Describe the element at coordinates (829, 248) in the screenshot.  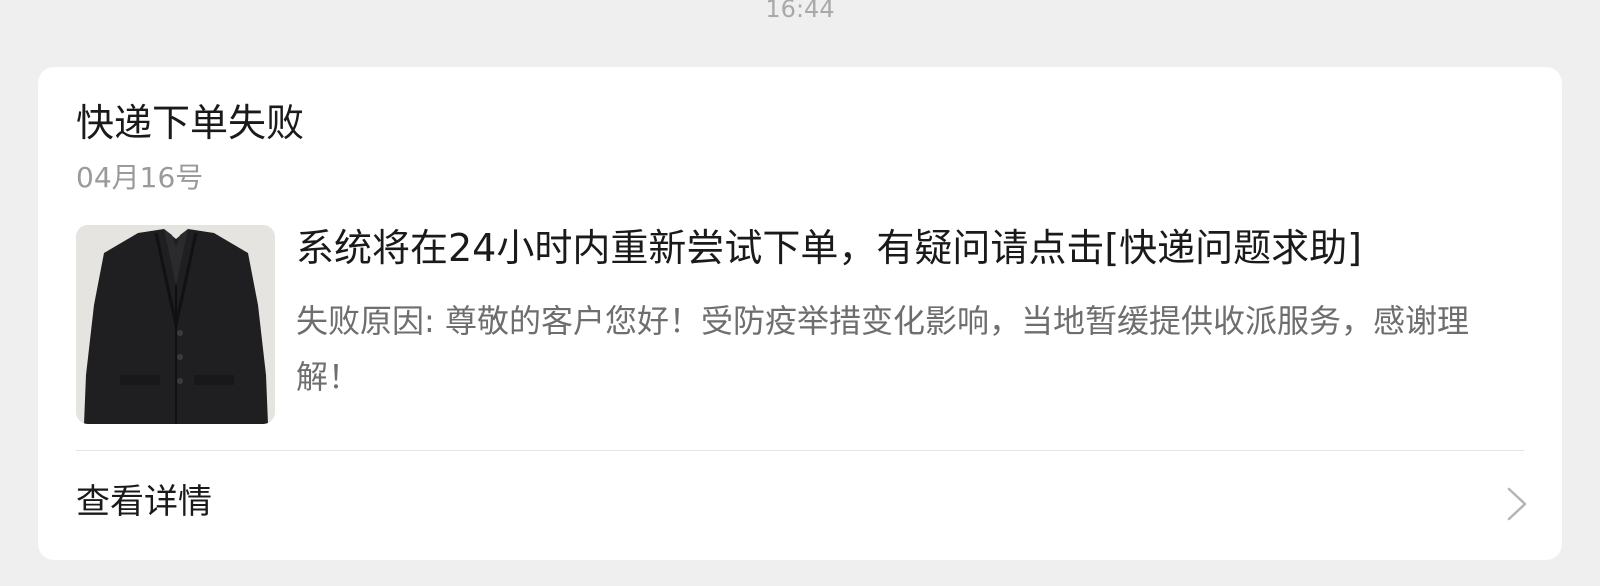
I see `retry-message: 系统将在24小时内重新尝试下单，有疑问请点击[快递问题求助]` at that location.